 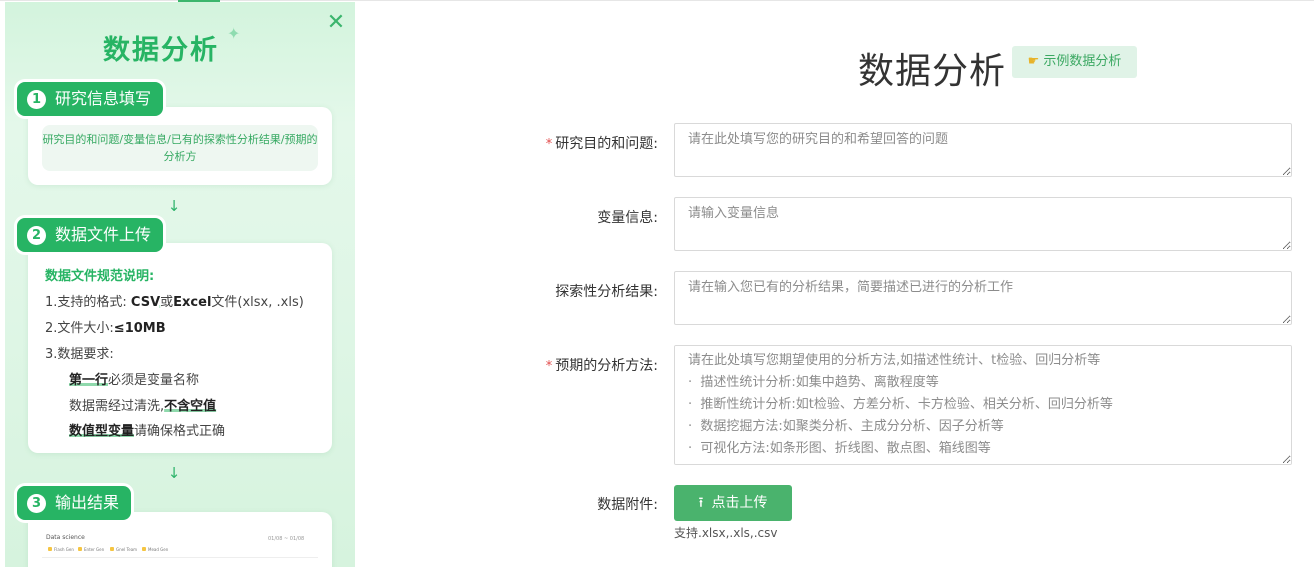 What do you see at coordinates (1074, 62) in the screenshot?
I see `example-analysis-button: ☛ 示例数据分析` at bounding box center [1074, 62].